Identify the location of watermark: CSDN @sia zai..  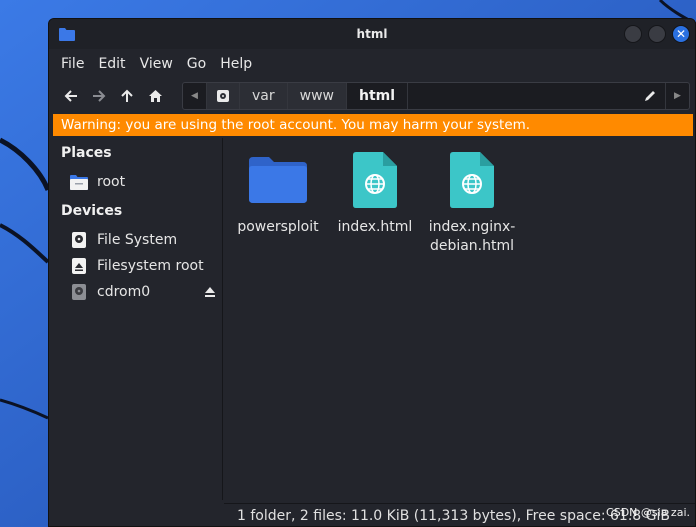
(648, 512).